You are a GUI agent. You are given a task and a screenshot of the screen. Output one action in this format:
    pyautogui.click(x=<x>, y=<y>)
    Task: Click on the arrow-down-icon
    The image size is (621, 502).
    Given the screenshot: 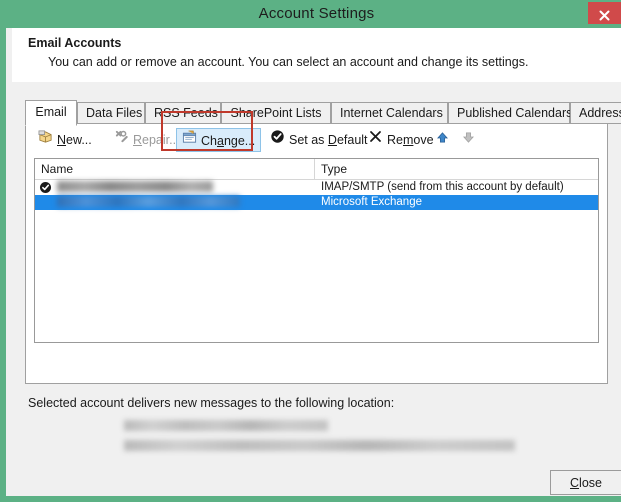 What is the action you would take?
    pyautogui.click(x=468, y=140)
    